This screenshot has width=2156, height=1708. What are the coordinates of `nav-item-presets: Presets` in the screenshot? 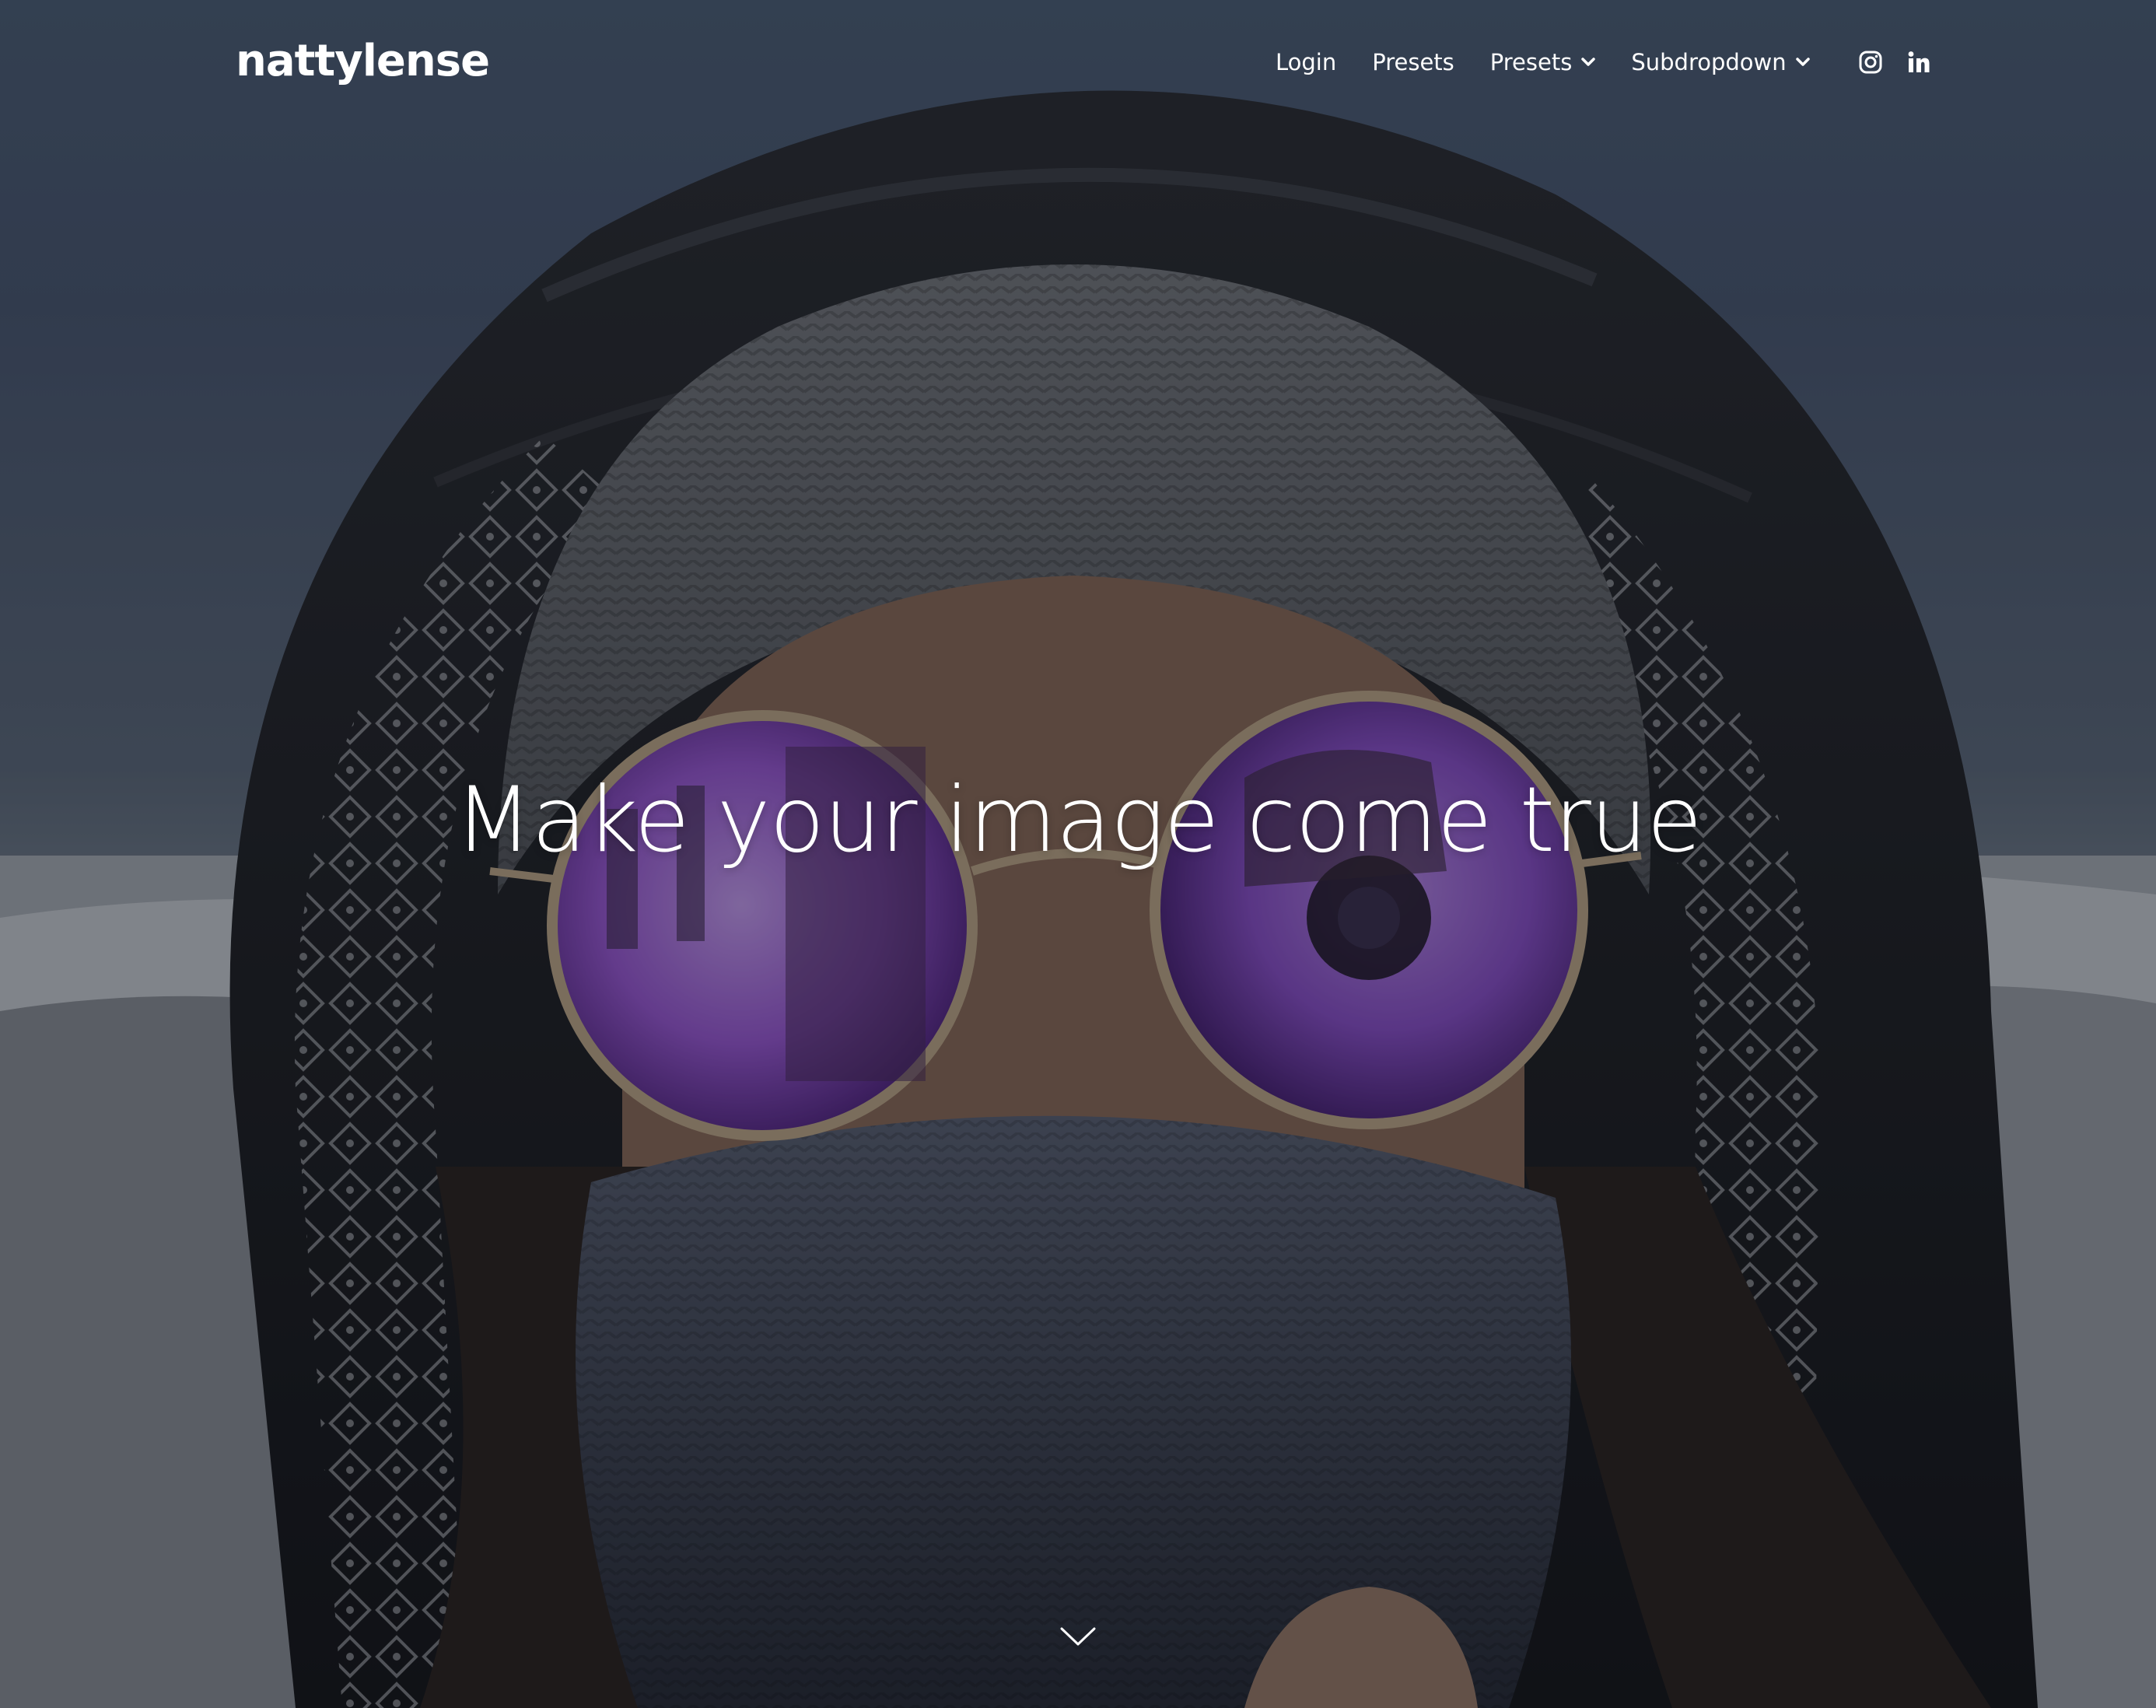 It's located at (1413, 62).